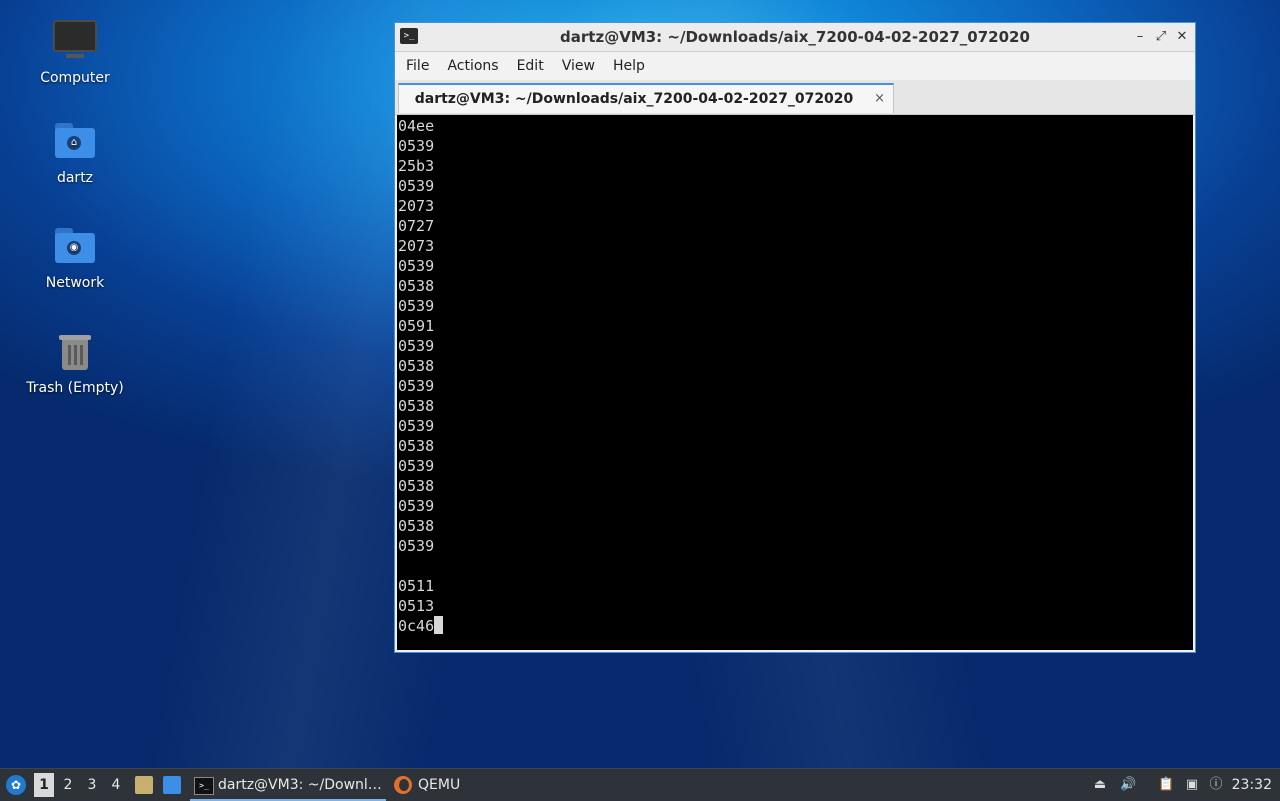  I want to click on network-folder-icon: ◉, so click(75, 247).